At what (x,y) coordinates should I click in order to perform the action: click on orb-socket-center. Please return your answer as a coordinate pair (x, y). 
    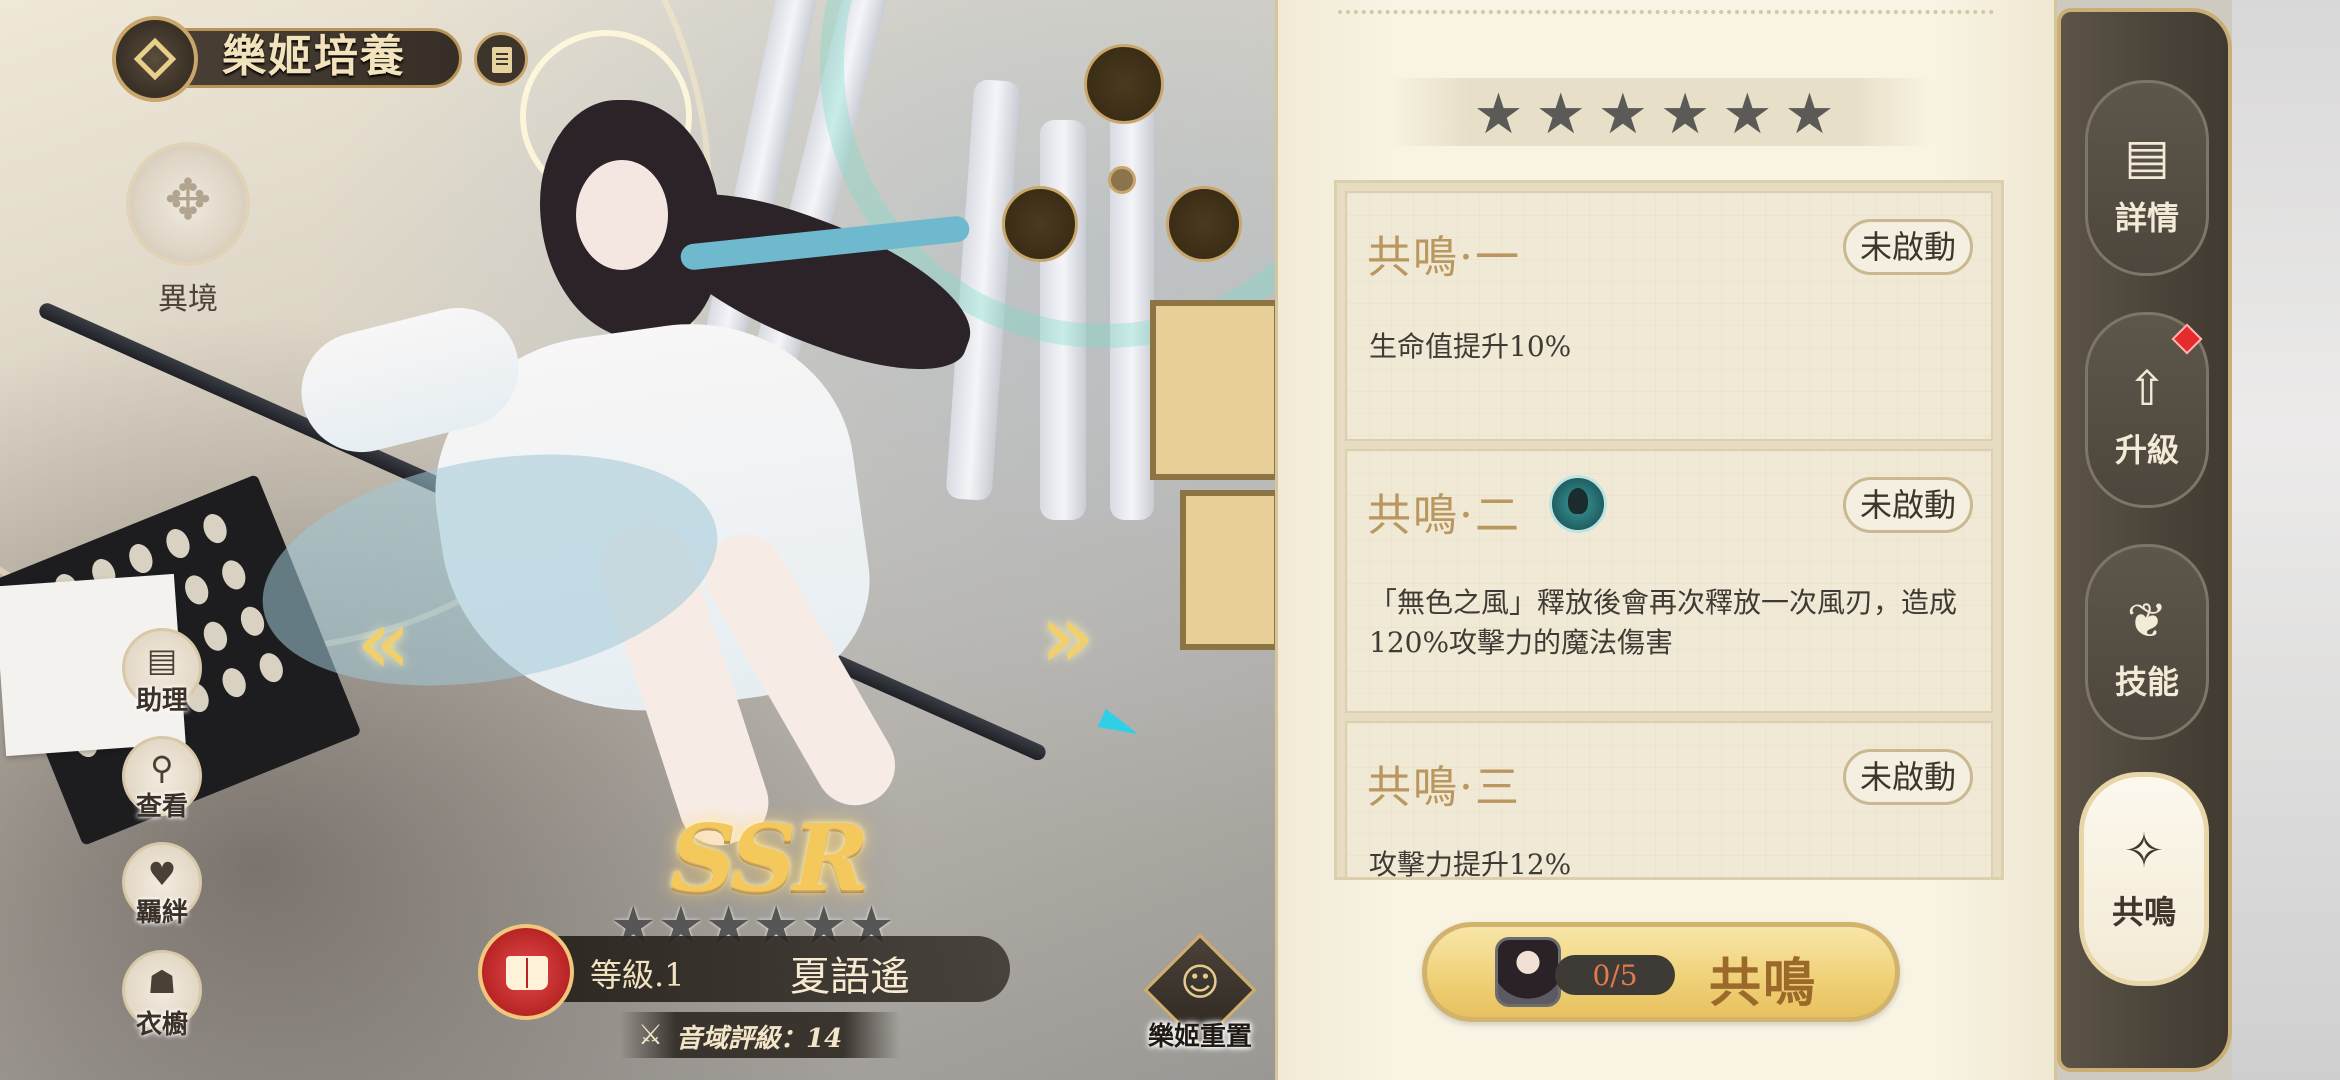
    Looking at the image, I should click on (1122, 180).